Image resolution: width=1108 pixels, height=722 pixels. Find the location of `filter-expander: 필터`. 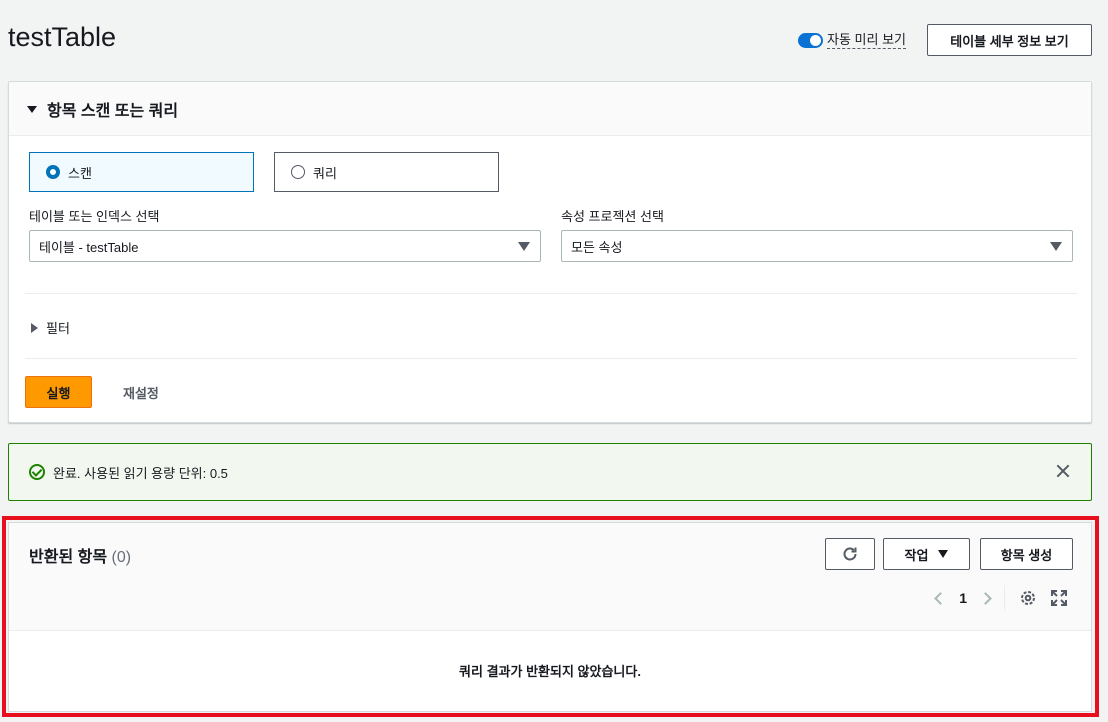

filter-expander: 필터 is located at coordinates (50, 327).